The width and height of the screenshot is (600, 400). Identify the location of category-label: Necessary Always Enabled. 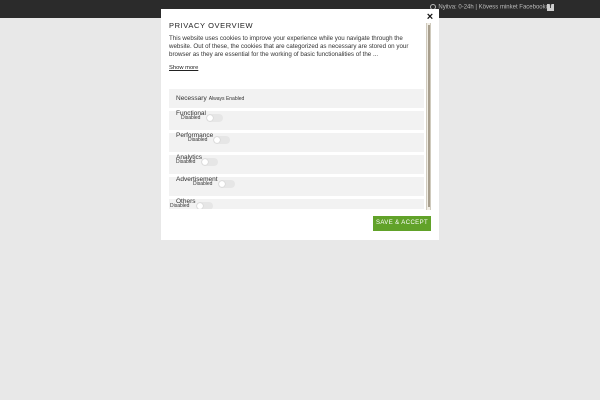
(210, 98).